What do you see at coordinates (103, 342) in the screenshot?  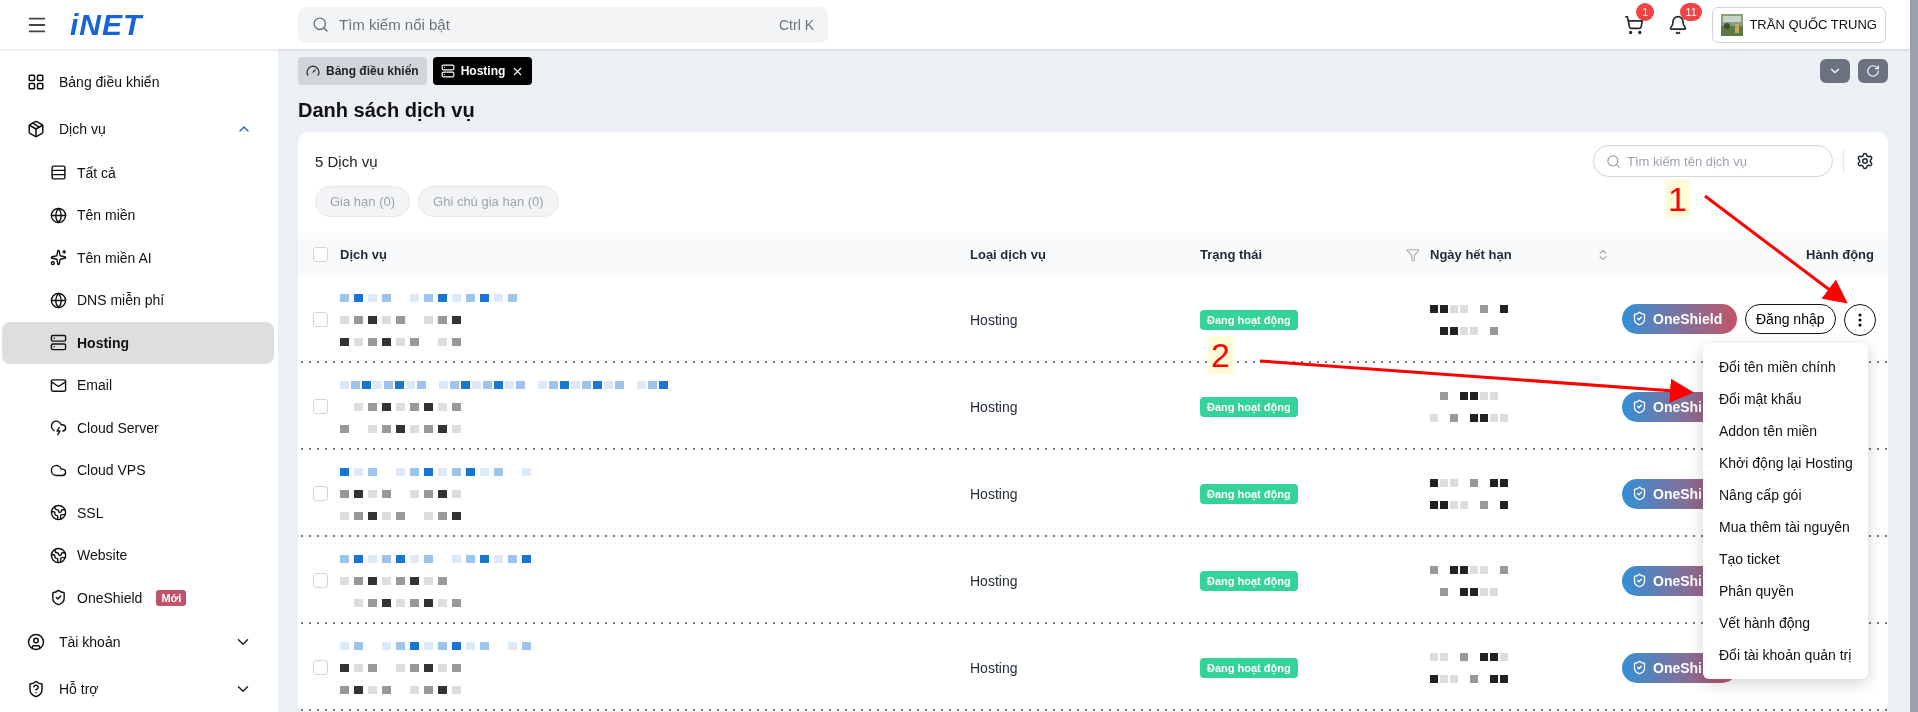 I see `sidebar-item-label: Hosting` at bounding box center [103, 342].